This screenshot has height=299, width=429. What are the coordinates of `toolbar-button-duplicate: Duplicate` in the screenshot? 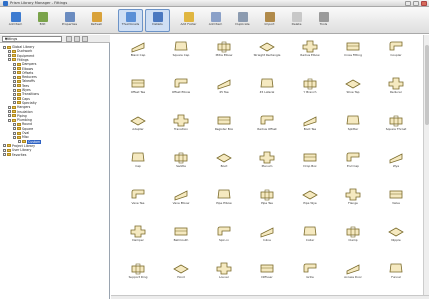 It's located at (242, 20).